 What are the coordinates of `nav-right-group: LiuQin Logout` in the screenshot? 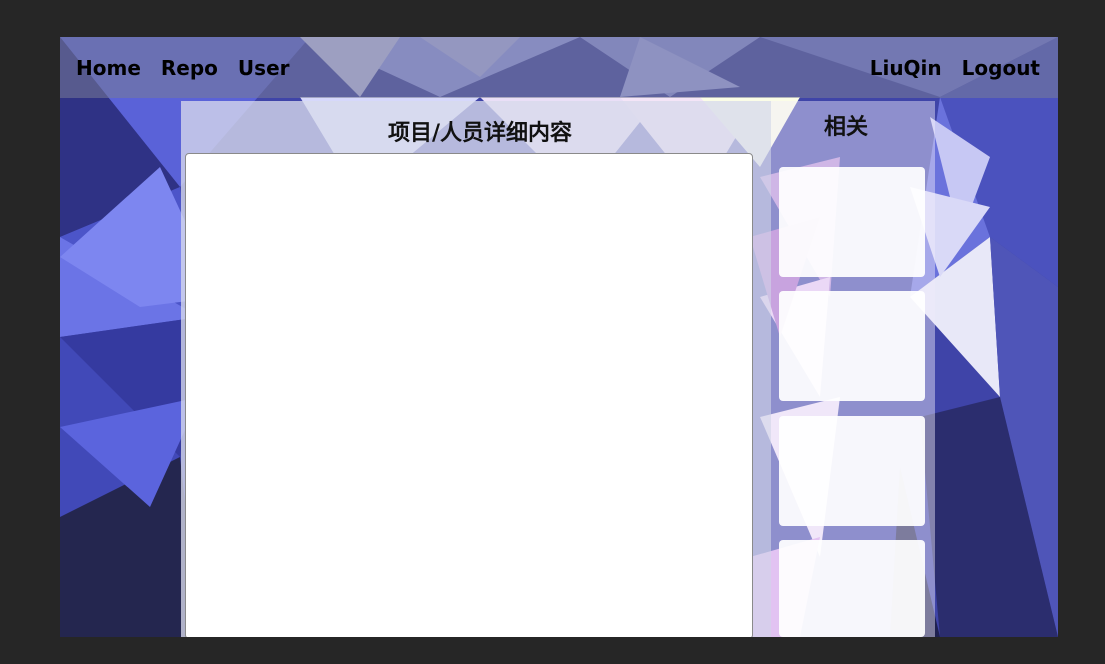 It's located at (955, 67).